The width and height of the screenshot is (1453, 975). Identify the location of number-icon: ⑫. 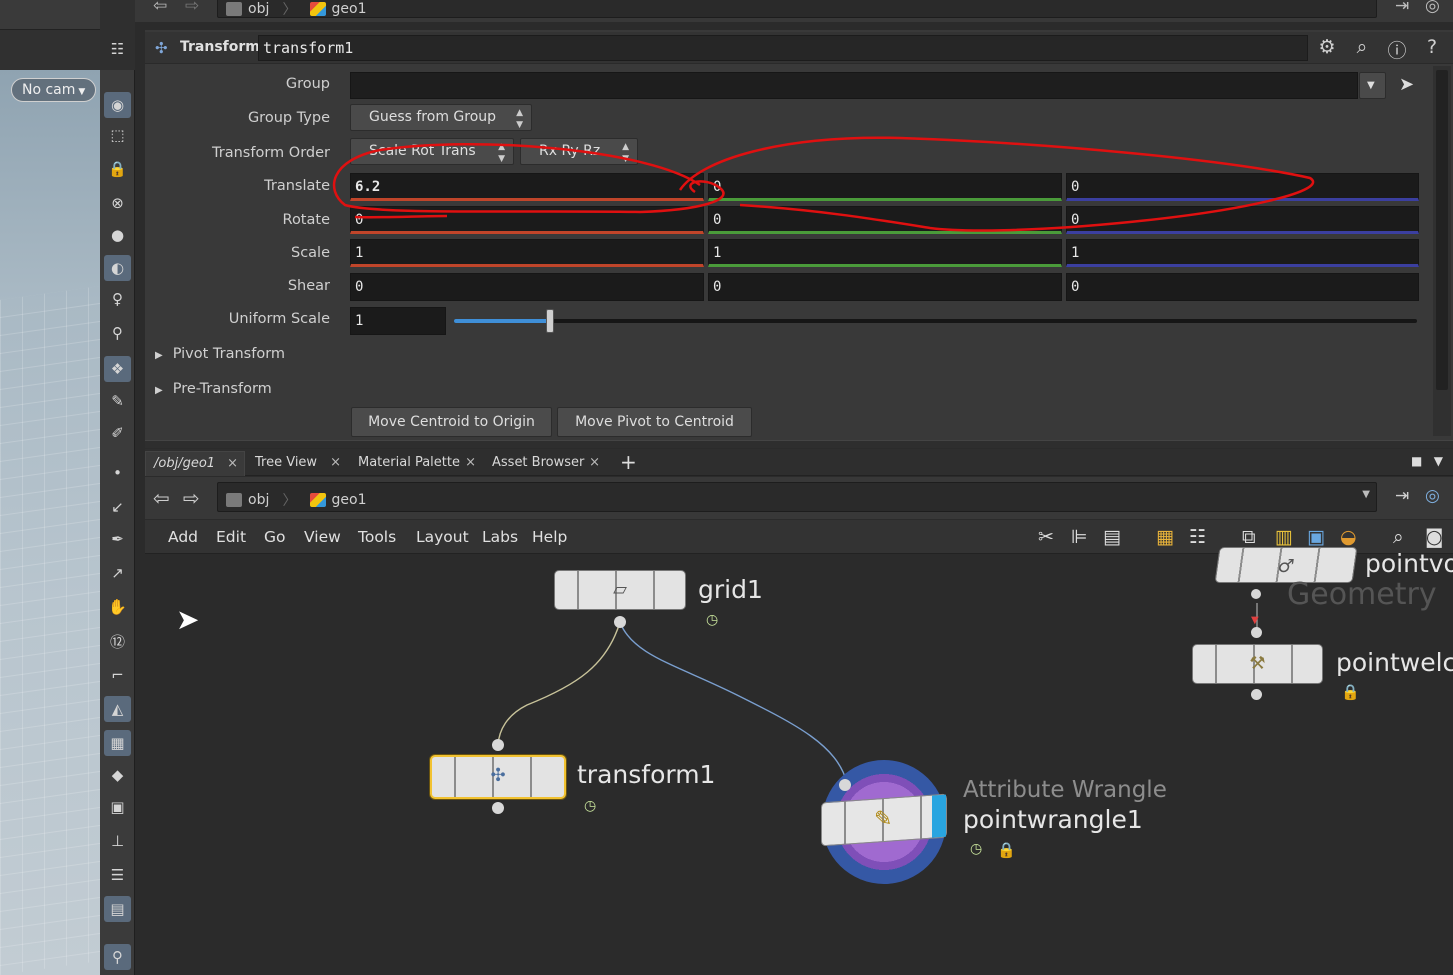
(117, 641).